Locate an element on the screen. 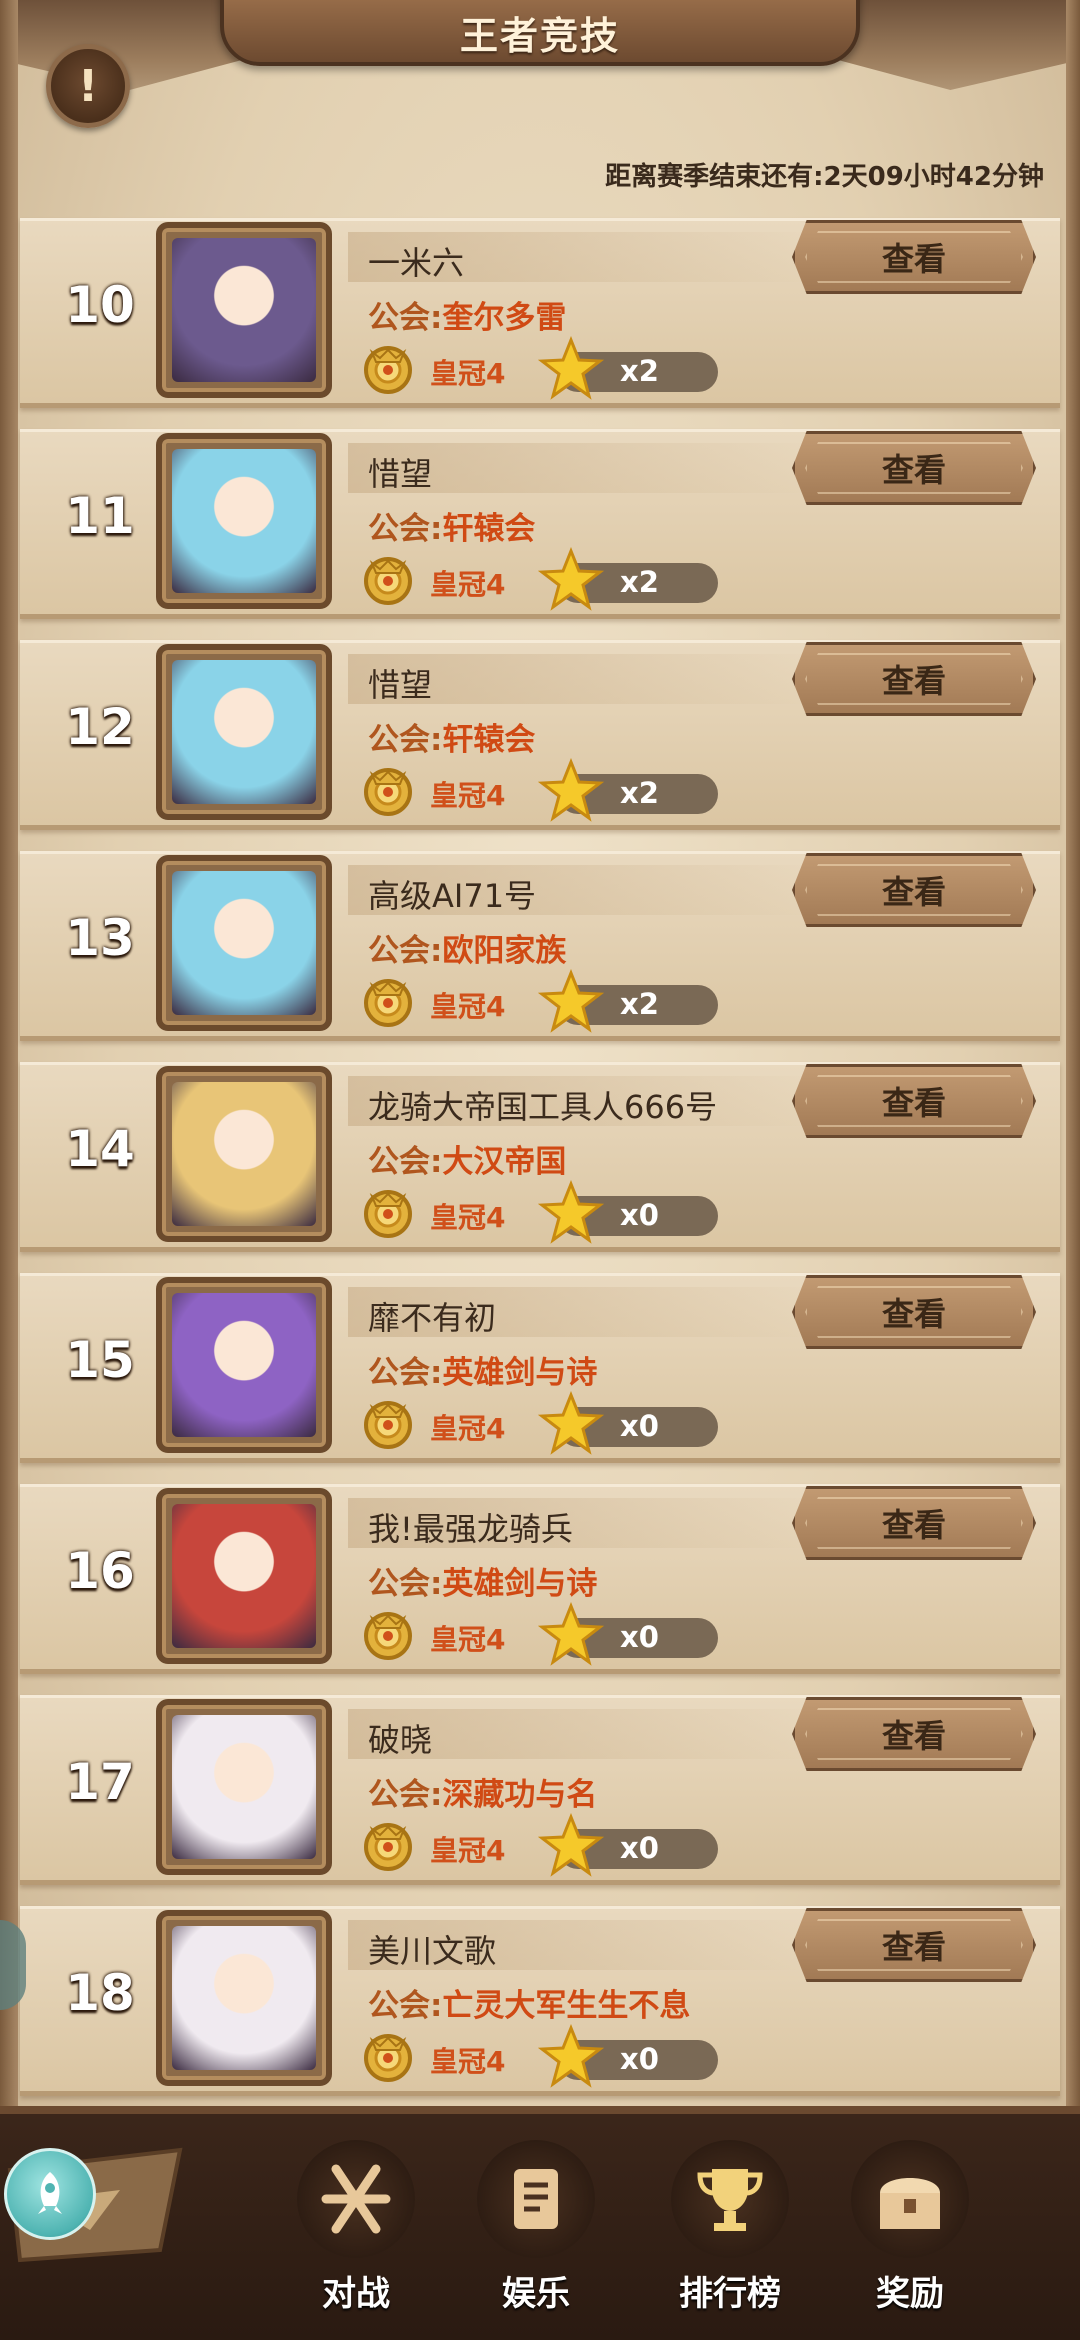 This screenshot has height=2340, width=1080. rank-row: 17 破晓 公会:深藏功与名 皇冠4 x0 查看 is located at coordinates (540, 1794).